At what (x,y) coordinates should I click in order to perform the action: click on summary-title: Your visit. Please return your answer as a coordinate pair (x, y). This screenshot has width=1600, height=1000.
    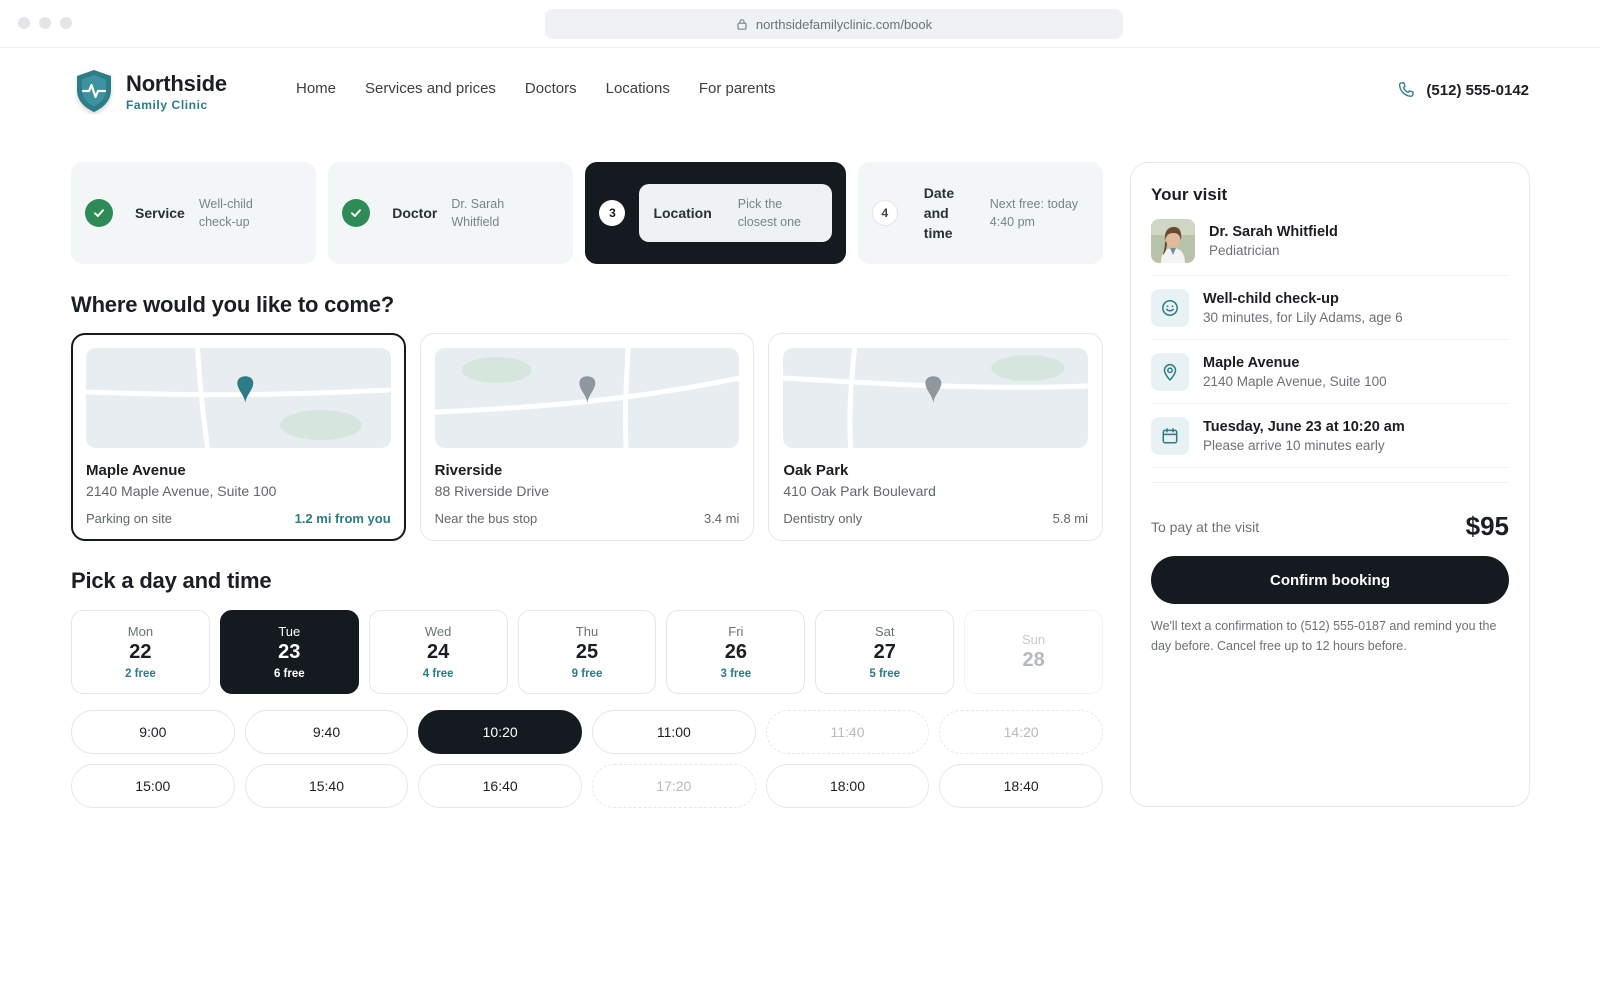
    Looking at the image, I should click on (1189, 194).